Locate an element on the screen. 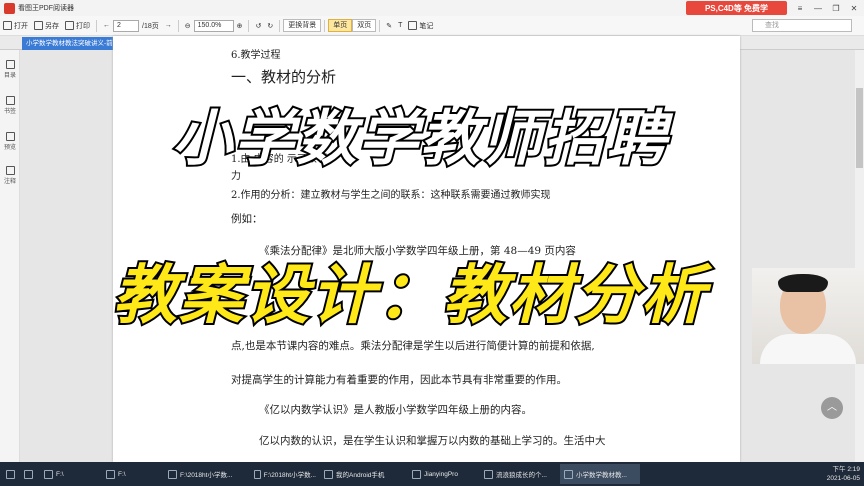  prev-page-button: ← is located at coordinates (106, 26).